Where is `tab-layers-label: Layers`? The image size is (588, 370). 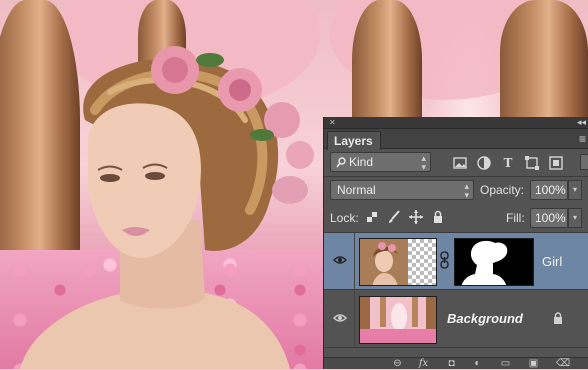
tab-layers-label: Layers is located at coordinates (353, 141).